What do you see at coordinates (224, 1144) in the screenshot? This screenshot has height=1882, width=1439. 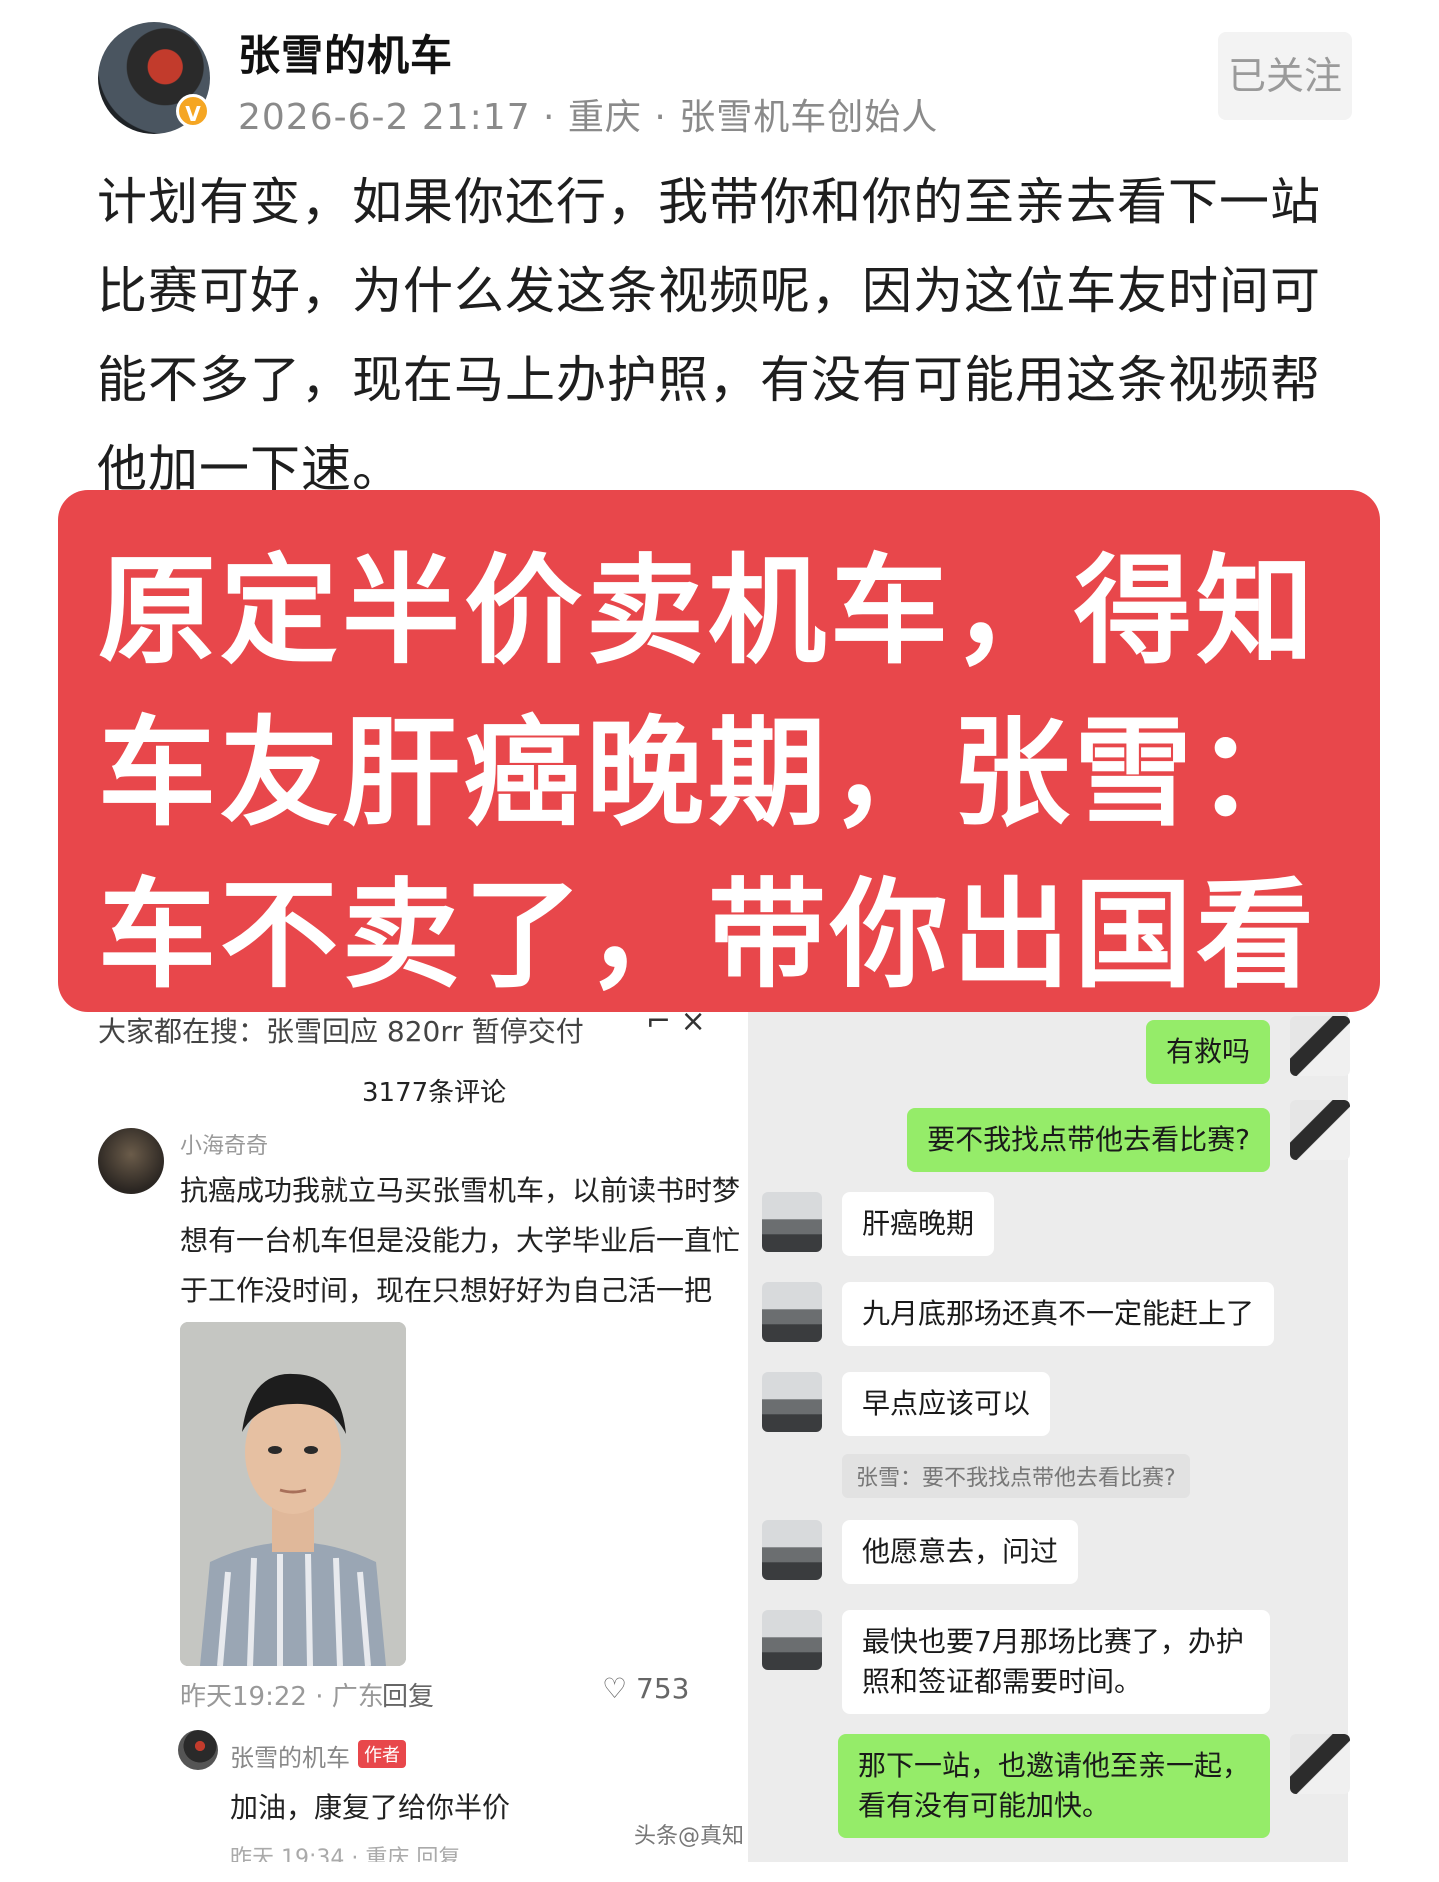 I see `commenter-name: 小海奇奇` at bounding box center [224, 1144].